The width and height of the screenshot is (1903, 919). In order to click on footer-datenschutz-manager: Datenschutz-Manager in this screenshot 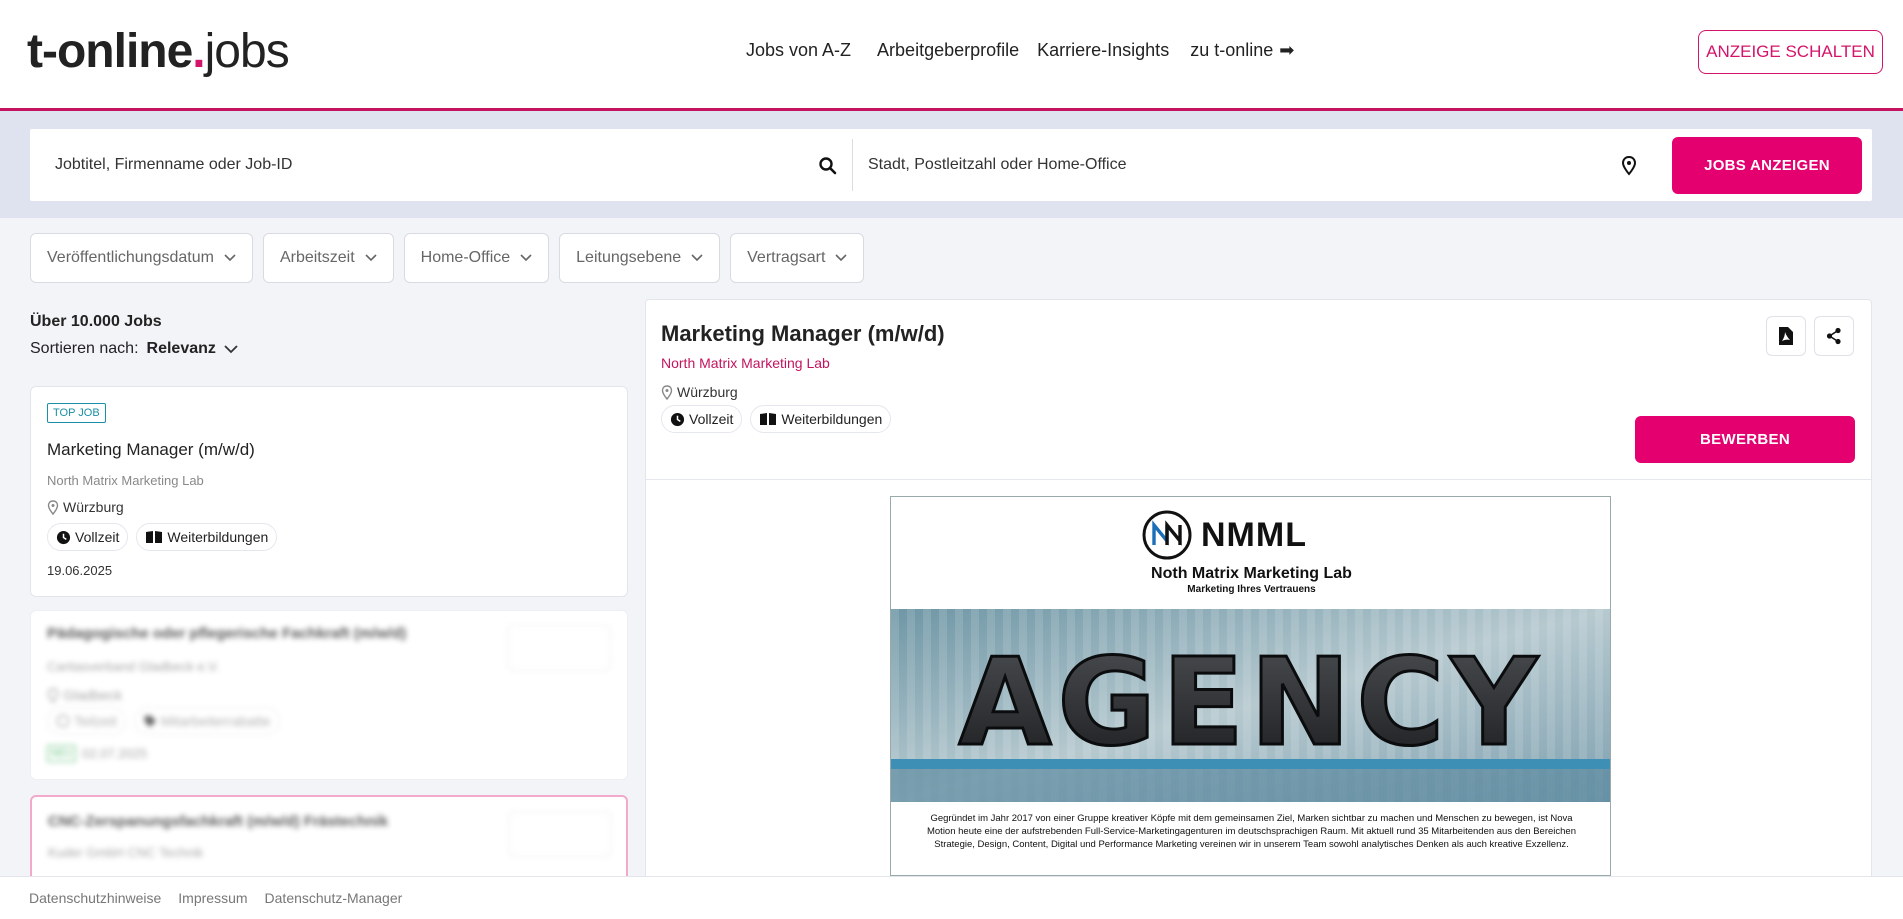, I will do `click(334, 898)`.